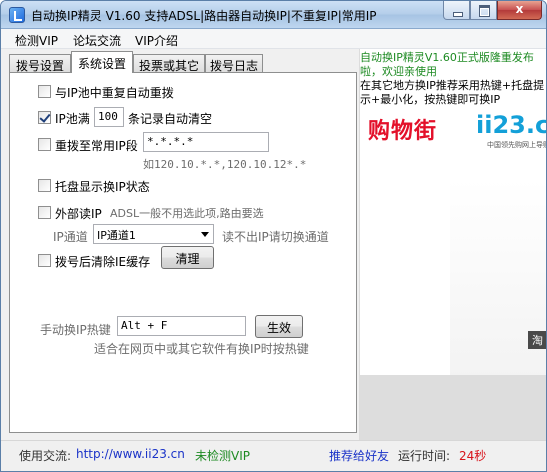 The width and height of the screenshot is (547, 472). Describe the element at coordinates (453, 407) in the screenshot. I see `ad-footer-area` at that location.